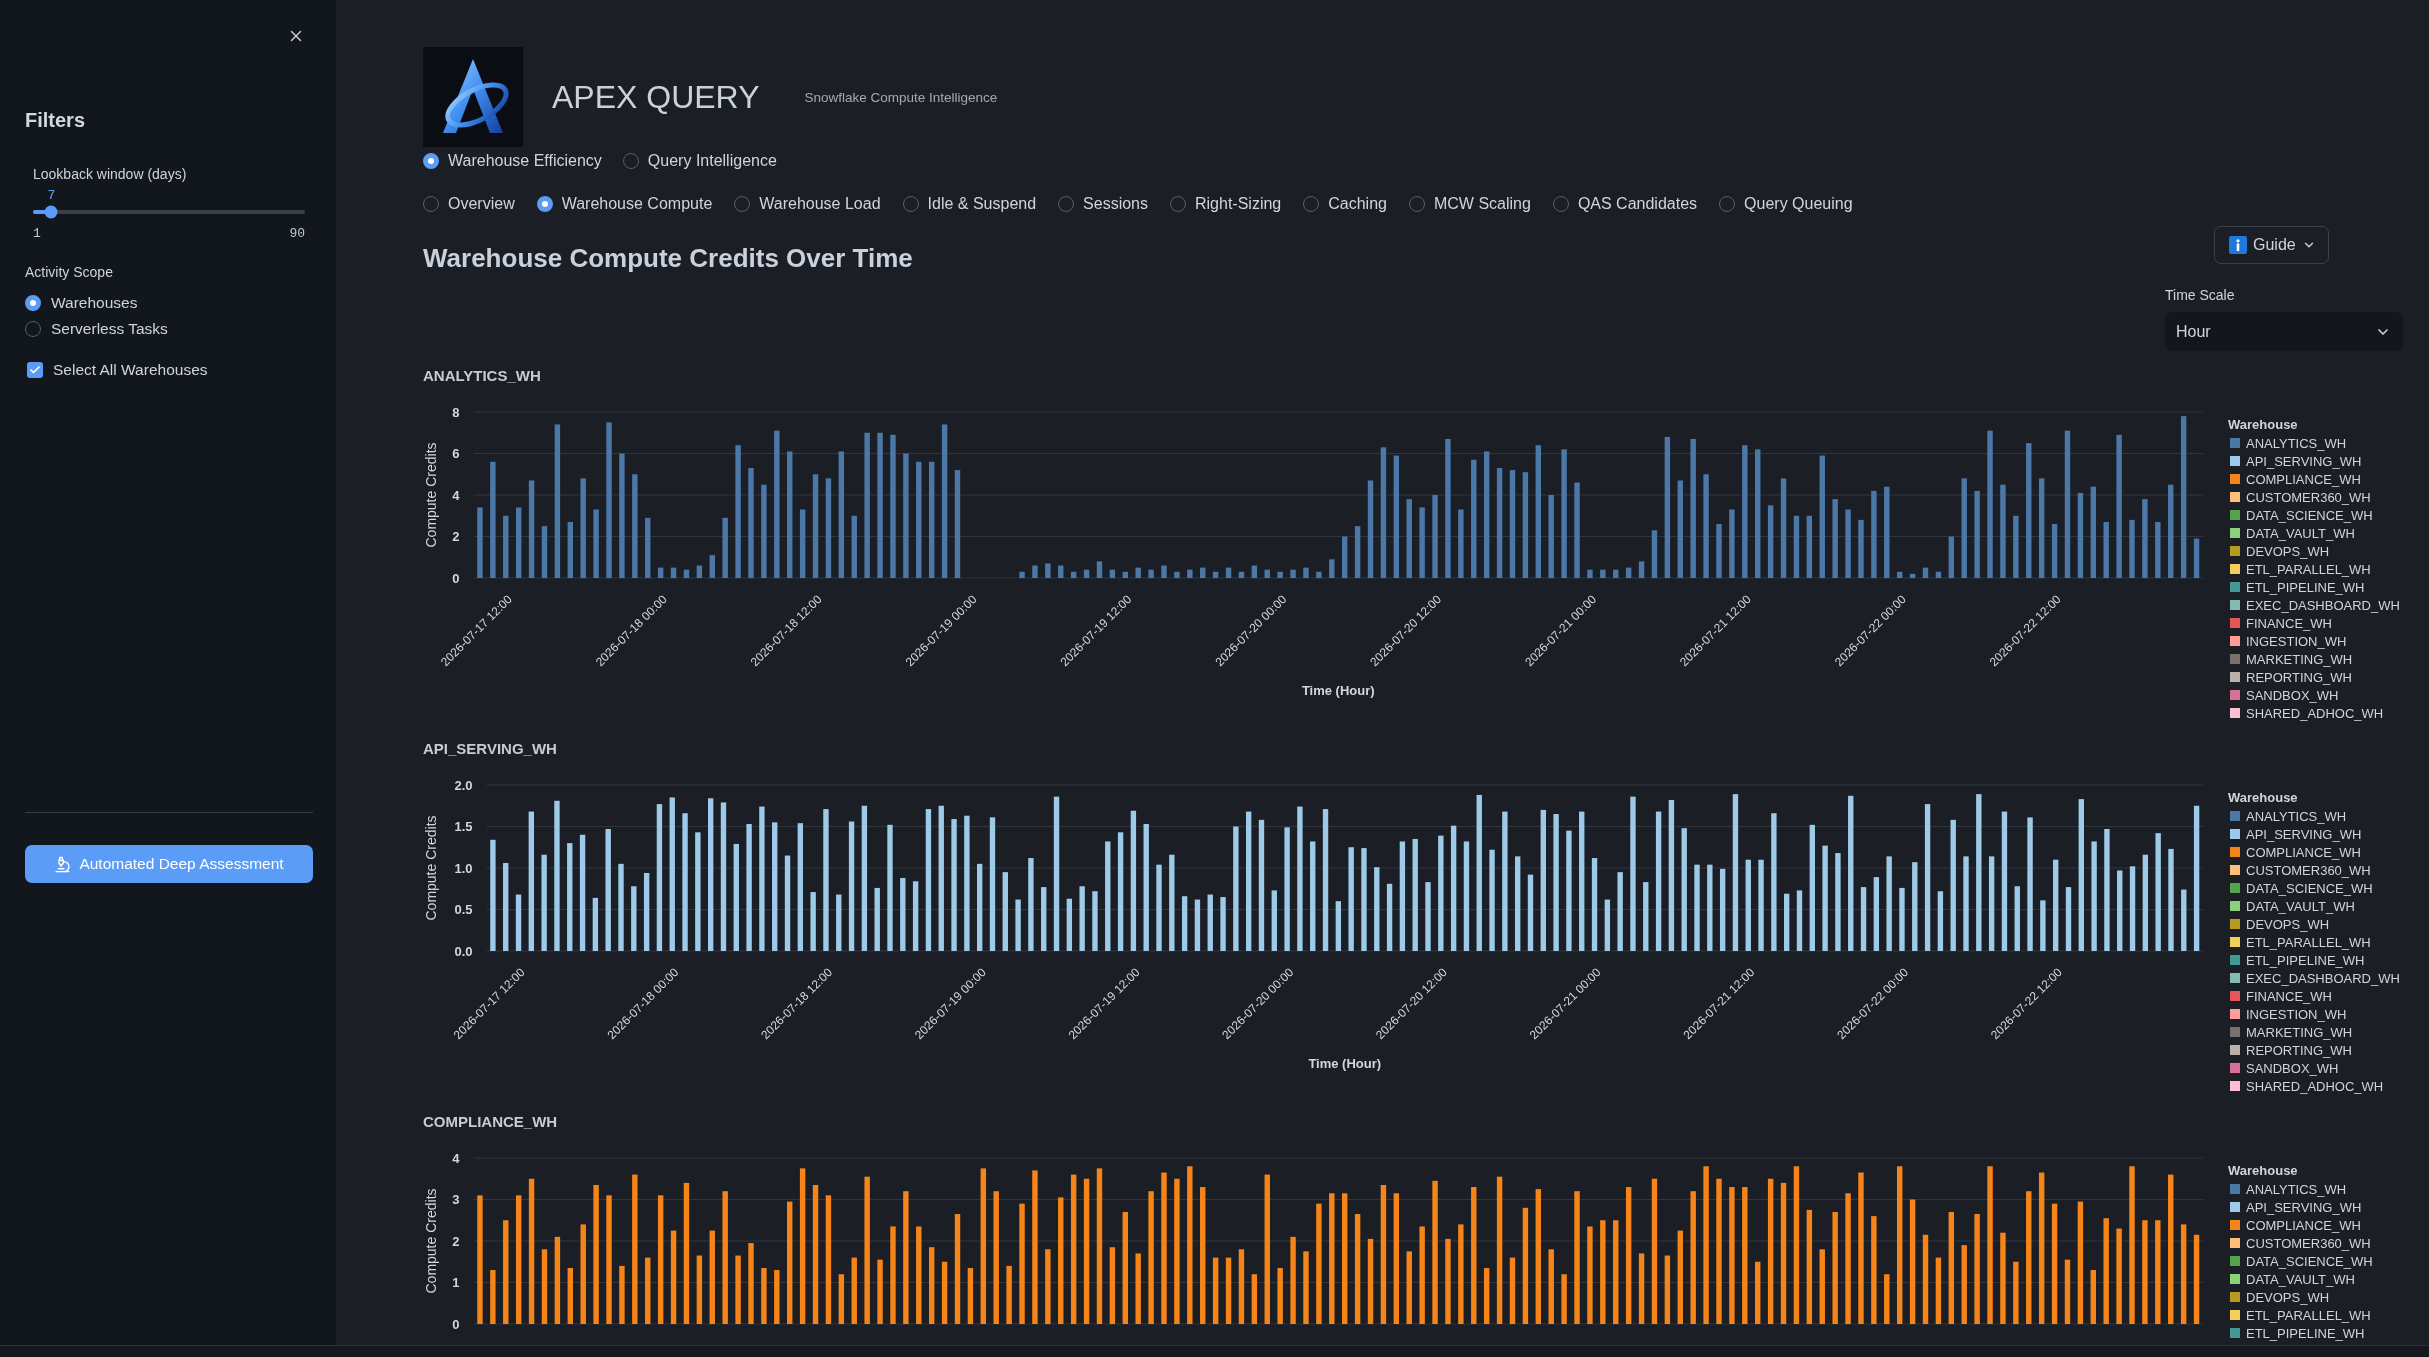 The width and height of the screenshot is (2429, 1357). Describe the element at coordinates (2308, 497) in the screenshot. I see `legend-label: CUSTOMER360_WH` at that location.